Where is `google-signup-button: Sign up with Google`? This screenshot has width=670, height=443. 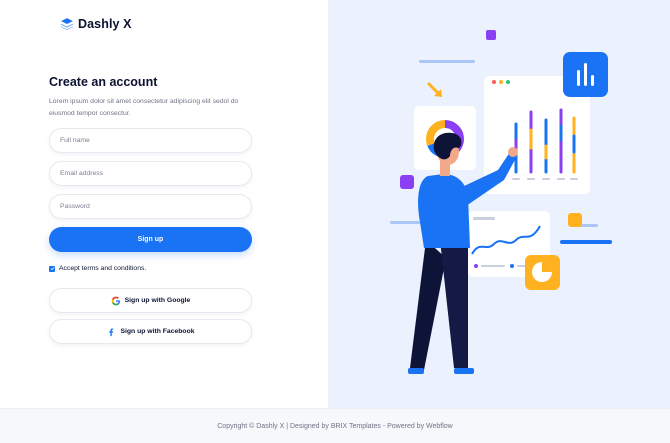 google-signup-button: Sign up with Google is located at coordinates (150, 300).